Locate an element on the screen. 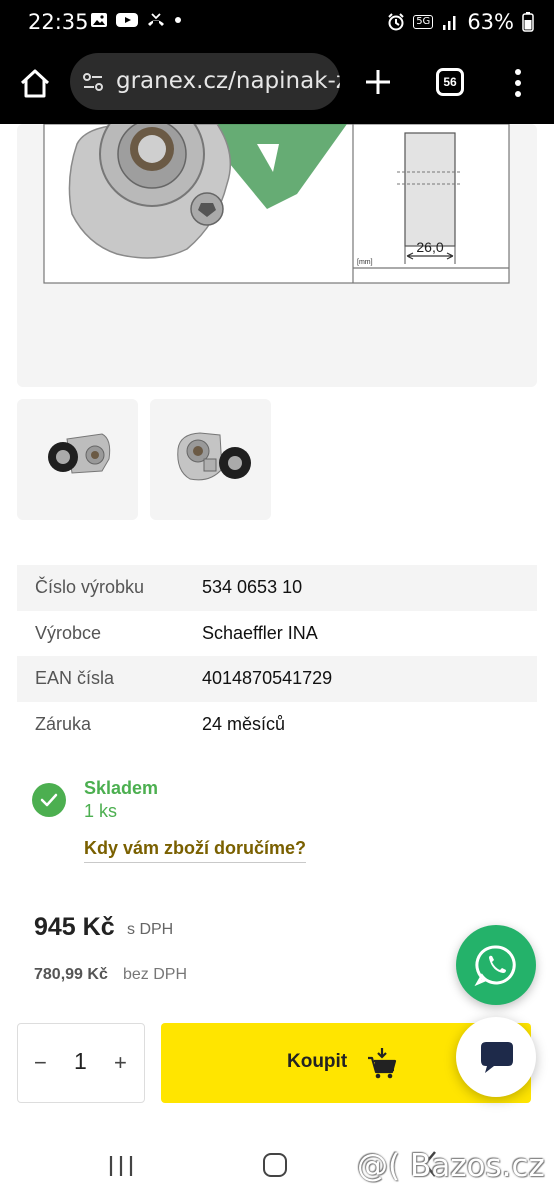  spec-row: Číslo výrobku 534 0653 10 is located at coordinates (277, 588).